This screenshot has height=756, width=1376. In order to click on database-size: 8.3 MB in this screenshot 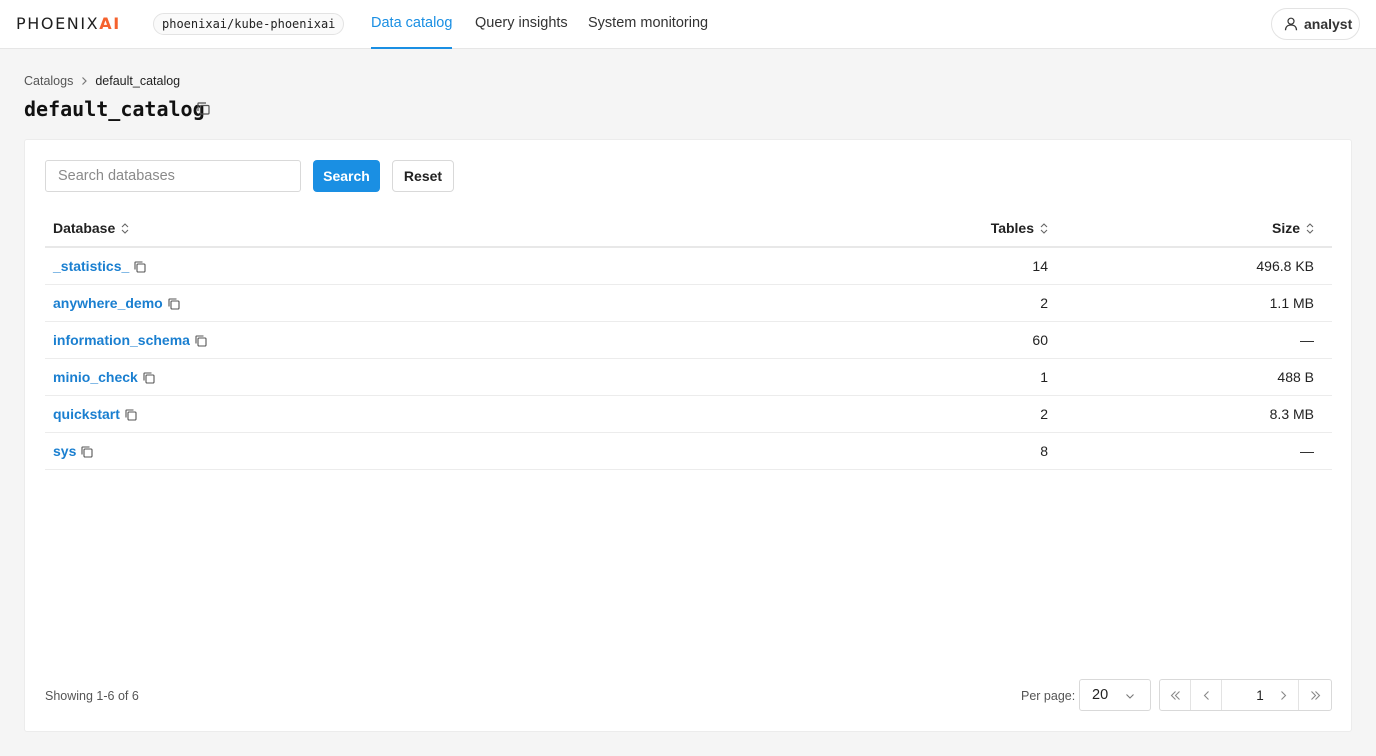, I will do `click(1291, 414)`.